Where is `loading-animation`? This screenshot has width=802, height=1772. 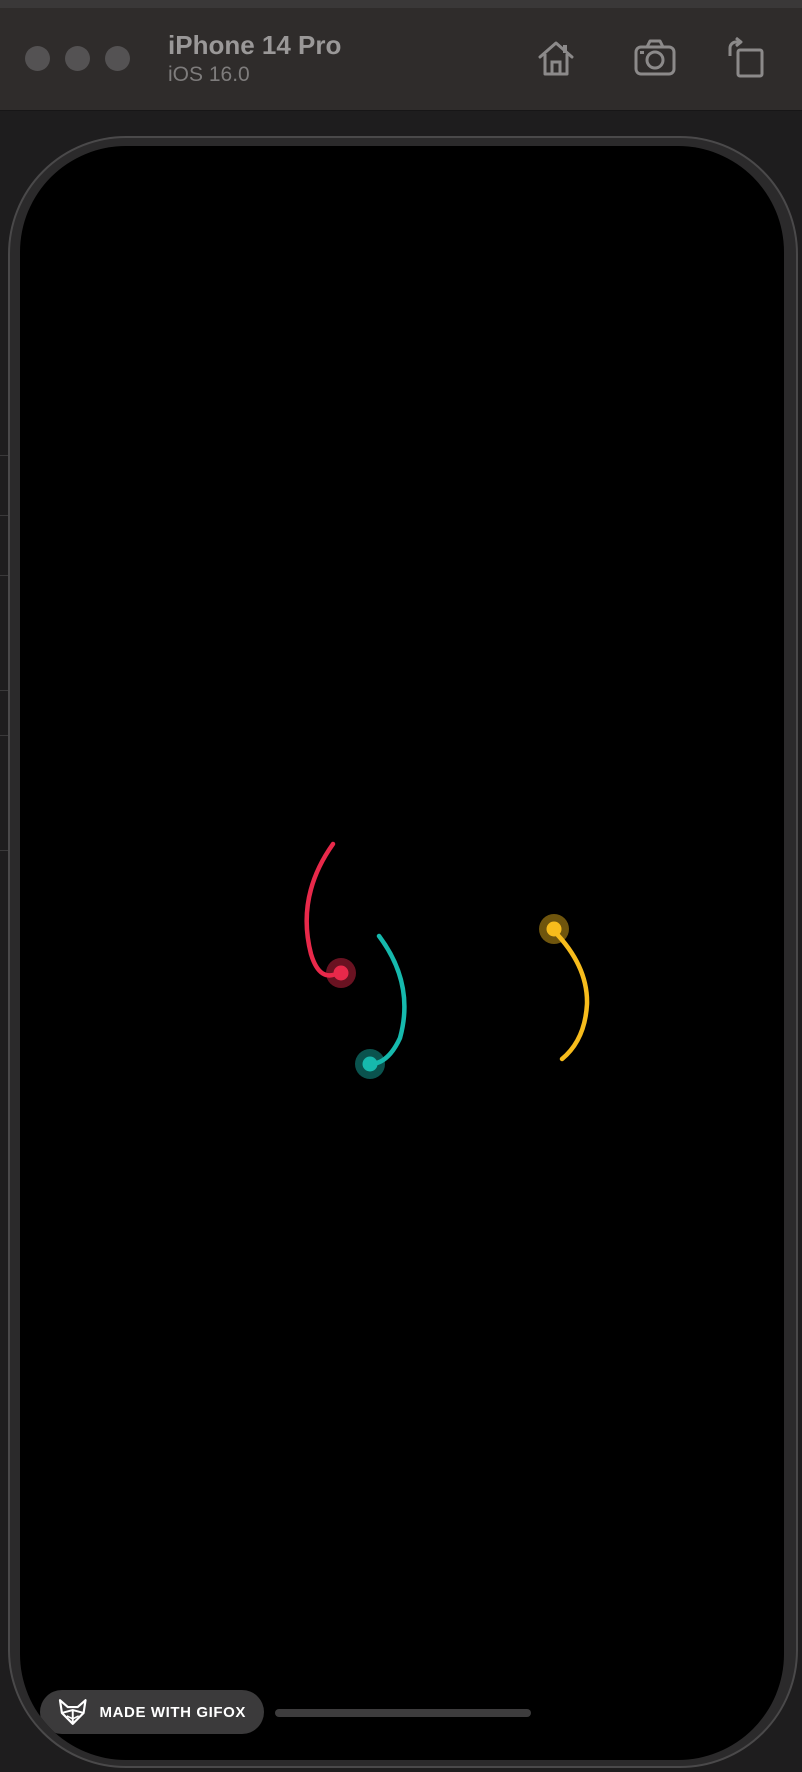 loading-animation is located at coordinates (447, 960).